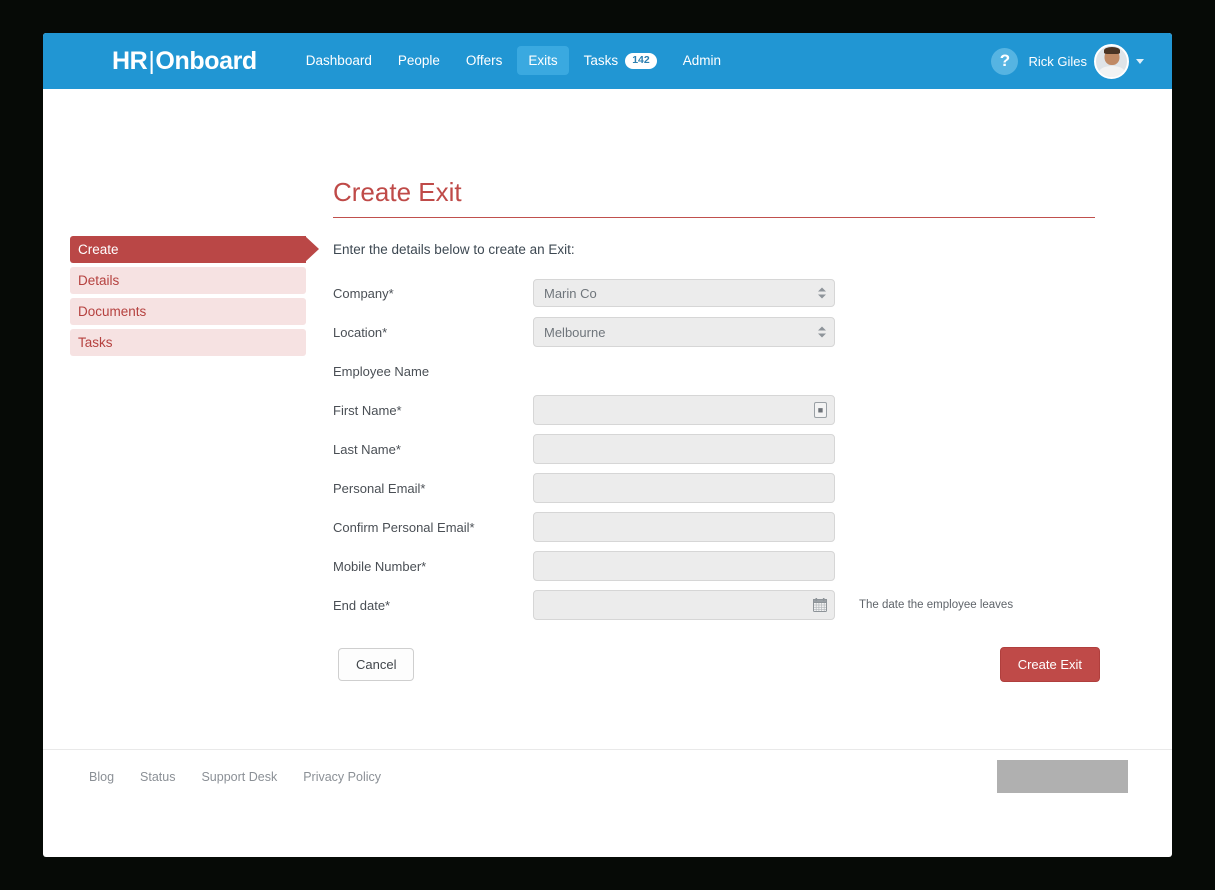 Image resolution: width=1215 pixels, height=890 pixels. I want to click on form-row-first-name: First Name* ■, so click(718, 410).